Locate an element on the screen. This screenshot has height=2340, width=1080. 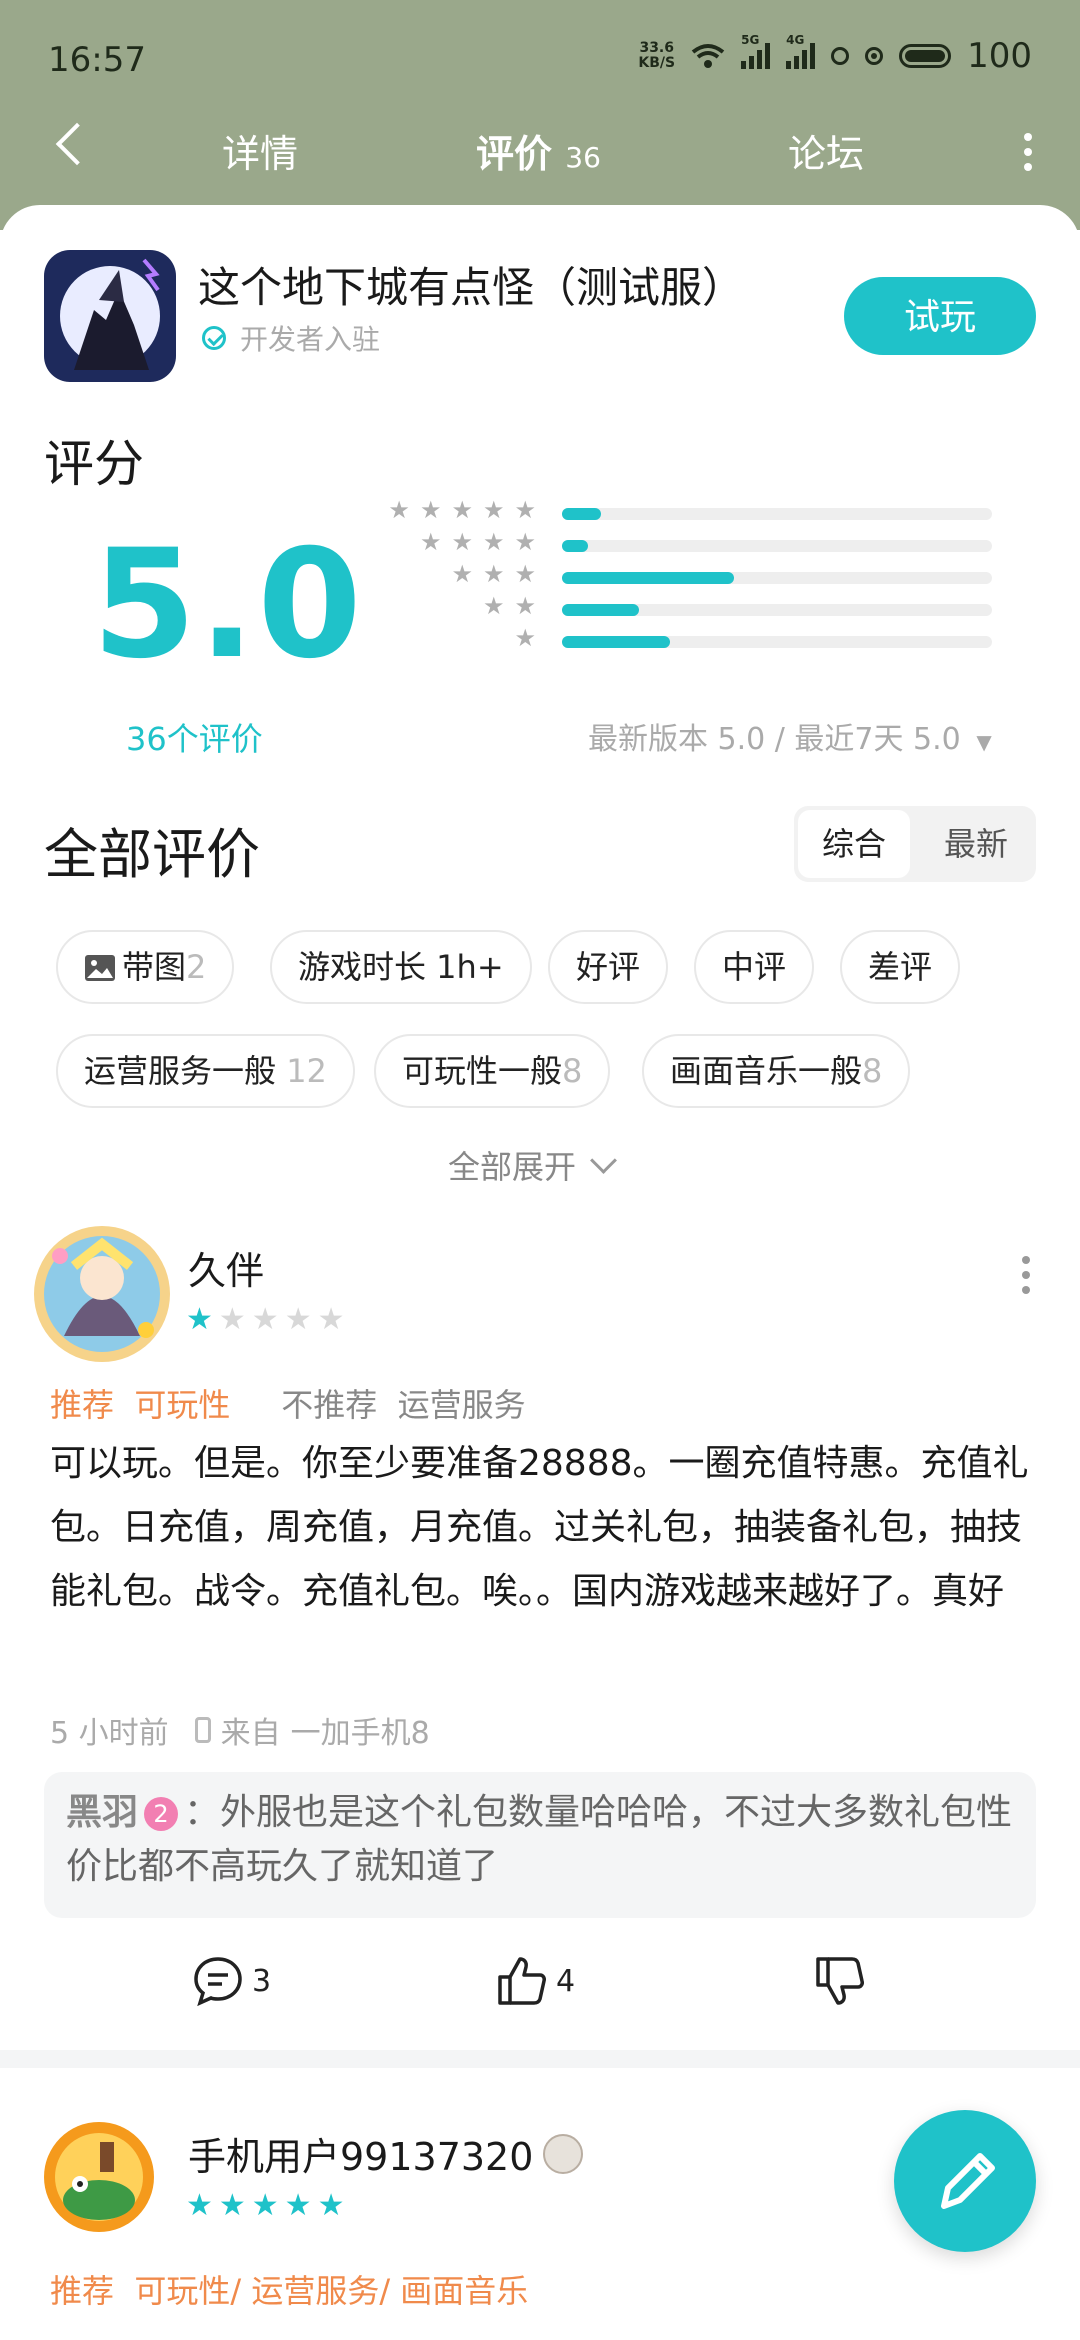
signal-sim1-icon: 5G is located at coordinates (756, 51).